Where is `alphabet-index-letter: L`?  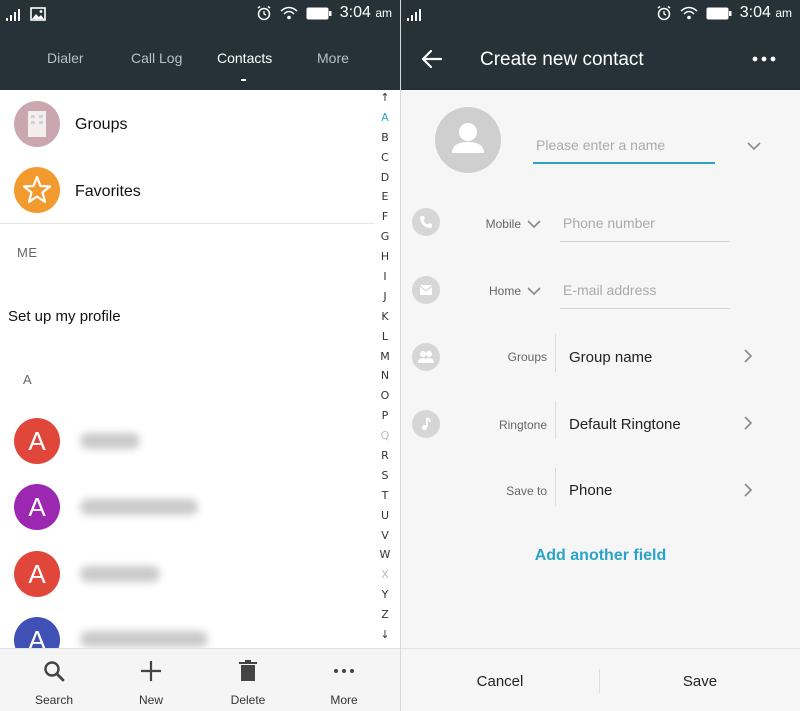 alphabet-index-letter: L is located at coordinates (385, 337).